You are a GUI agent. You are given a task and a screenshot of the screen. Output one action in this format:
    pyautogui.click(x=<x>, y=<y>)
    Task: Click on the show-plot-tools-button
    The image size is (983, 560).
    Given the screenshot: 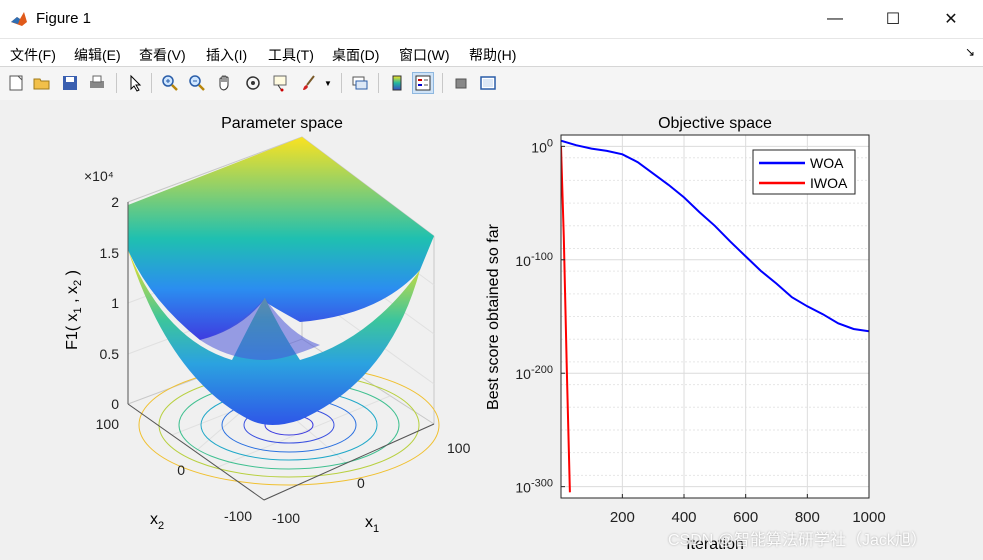 What is the action you would take?
    pyautogui.click(x=488, y=83)
    